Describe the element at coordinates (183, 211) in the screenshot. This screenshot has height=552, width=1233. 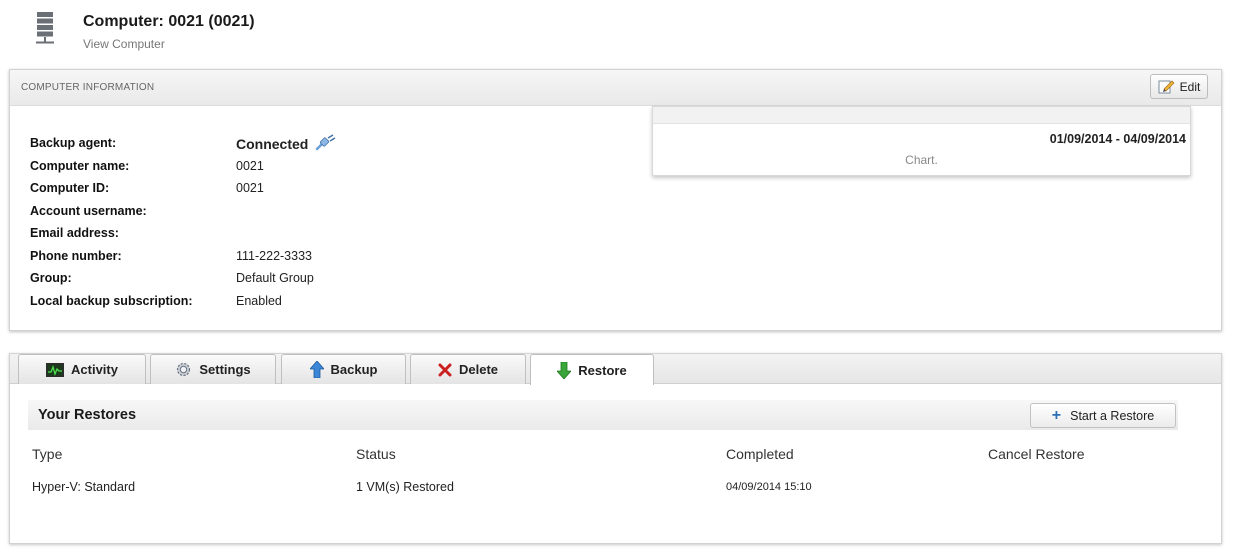
I see `detail-row-account-username: Account username:` at that location.